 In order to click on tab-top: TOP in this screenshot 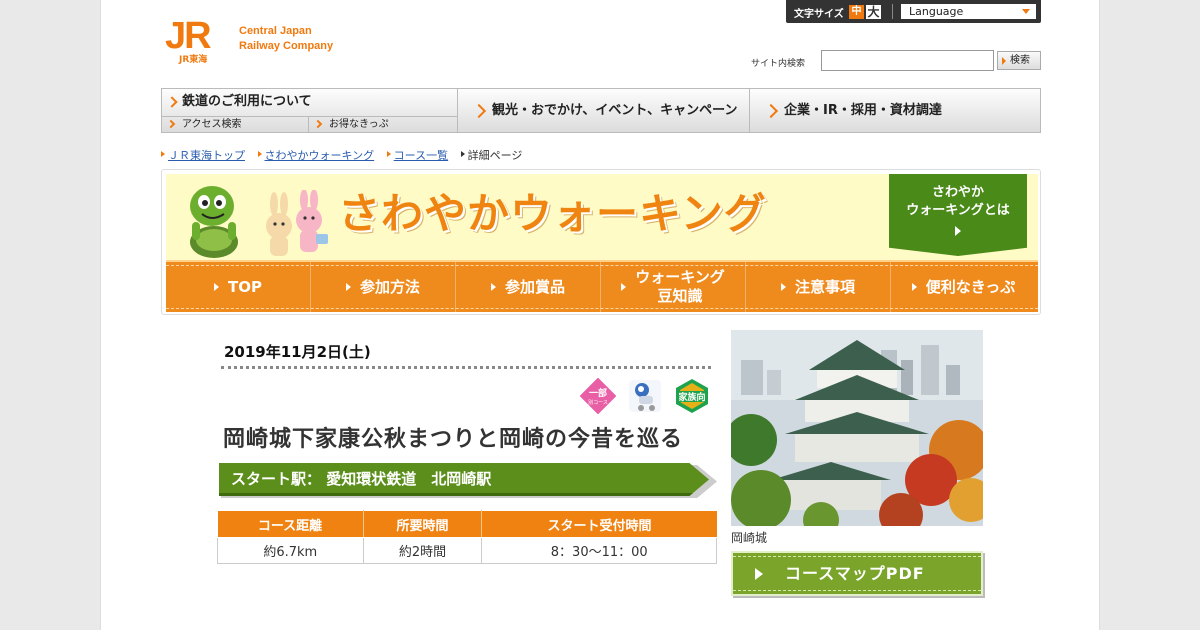, I will do `click(238, 287)`.